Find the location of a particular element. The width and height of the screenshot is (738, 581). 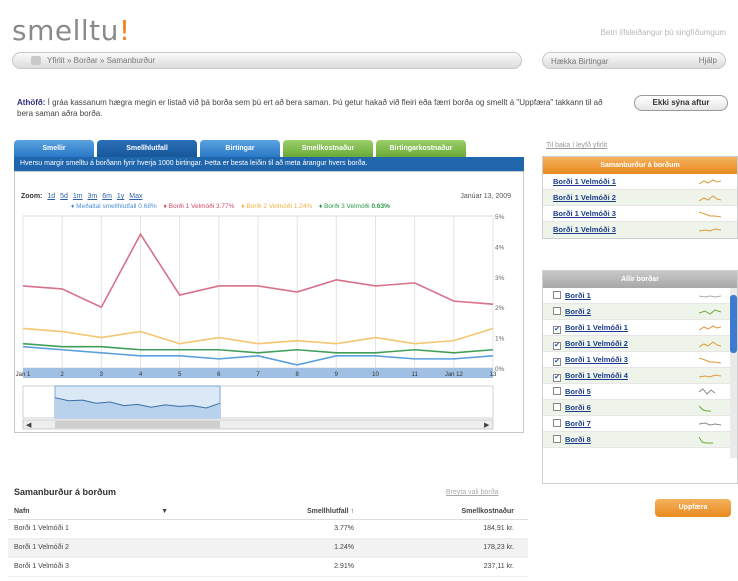

scroll-right-icon: ▶ is located at coordinates (487, 425).